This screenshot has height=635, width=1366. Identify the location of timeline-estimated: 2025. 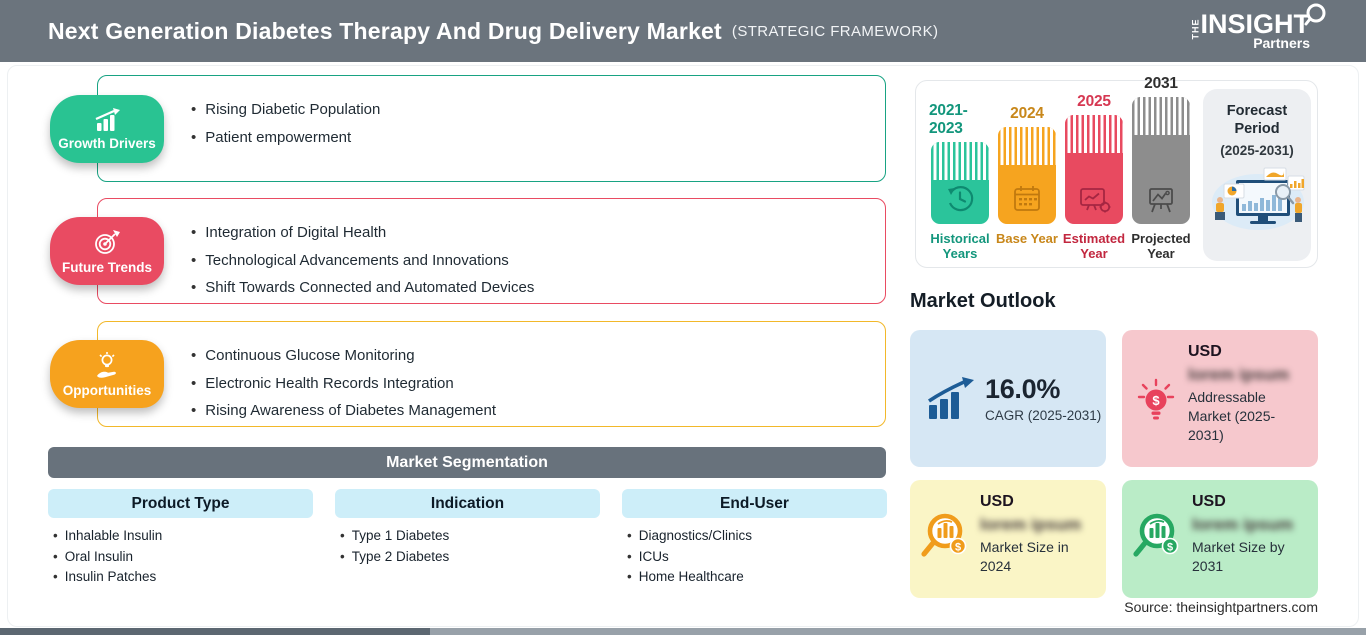
(1094, 158).